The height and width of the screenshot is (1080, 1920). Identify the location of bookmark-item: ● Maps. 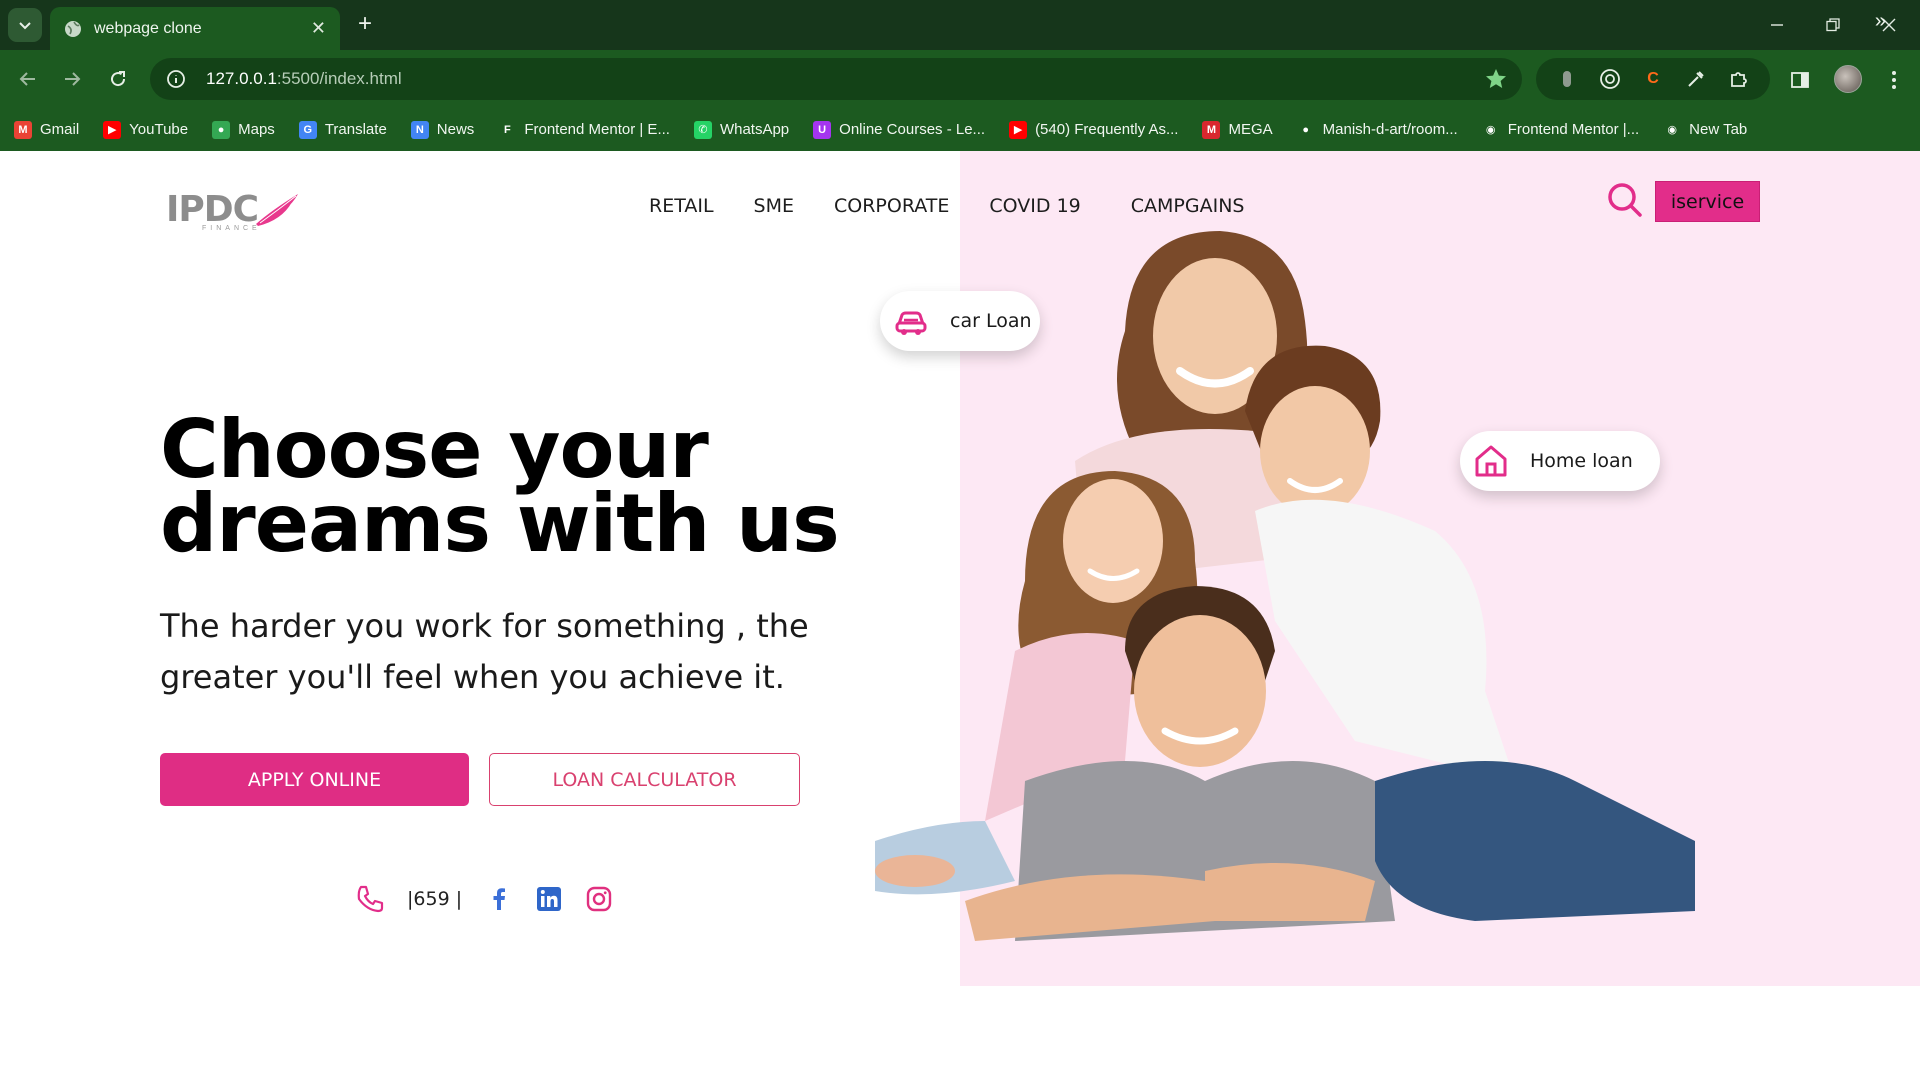
(243, 129).